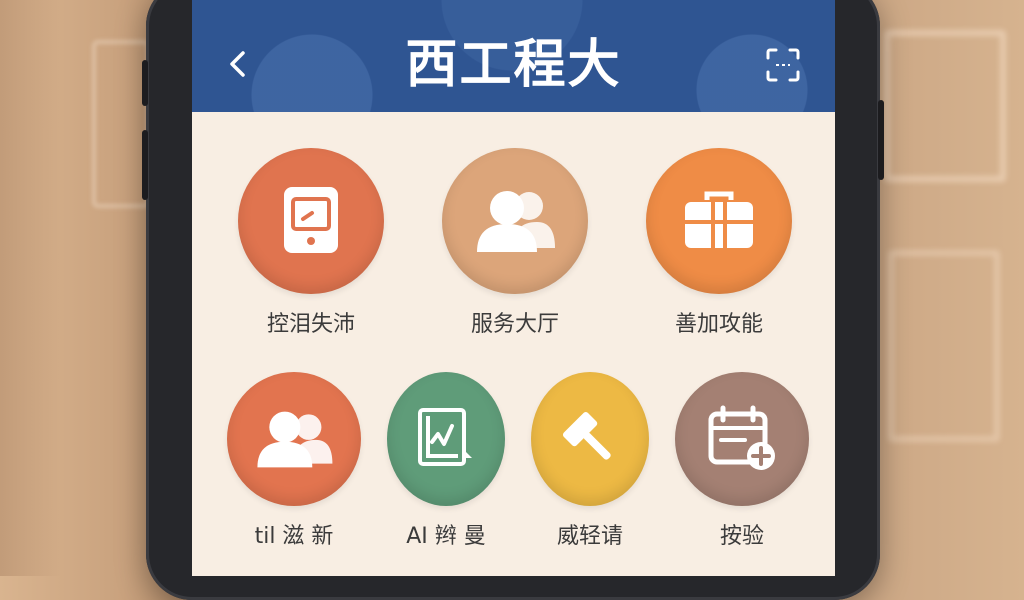  I want to click on item-label: 按验, so click(741, 536).